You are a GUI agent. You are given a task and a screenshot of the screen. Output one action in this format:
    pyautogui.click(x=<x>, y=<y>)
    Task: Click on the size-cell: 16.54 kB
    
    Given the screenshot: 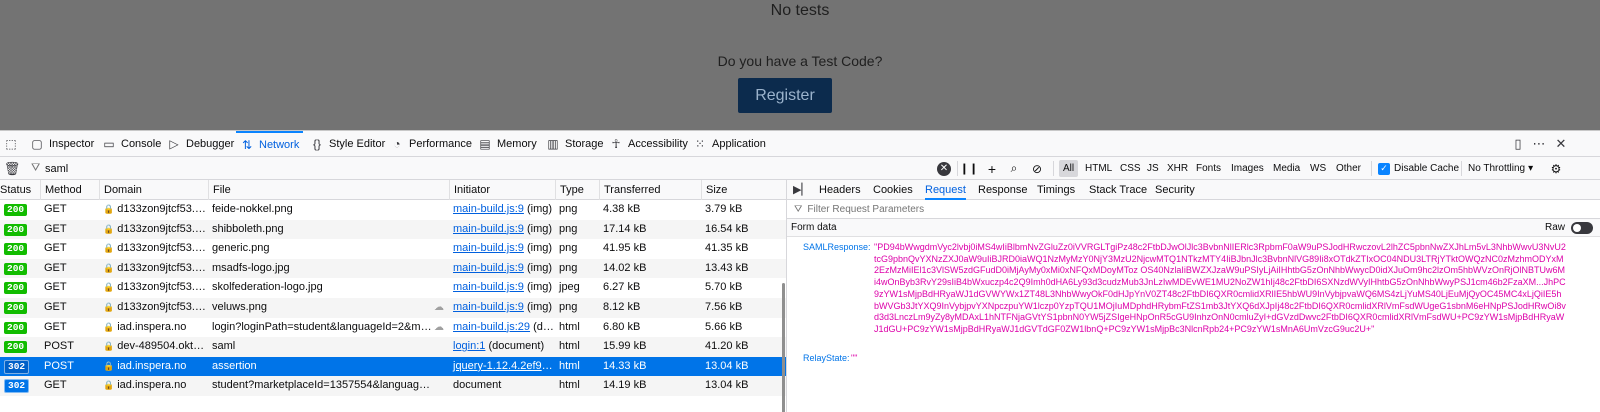 What is the action you would take?
    pyautogui.click(x=727, y=228)
    